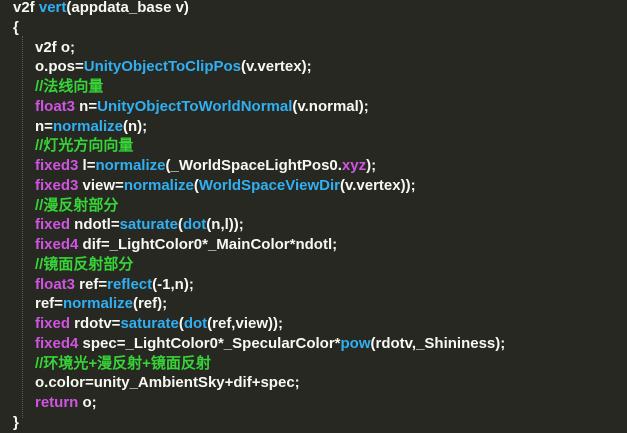 This screenshot has width=627, height=433. I want to click on code-token-plain: spec=_LightColor0*_SpecularColor*, so click(209, 343).